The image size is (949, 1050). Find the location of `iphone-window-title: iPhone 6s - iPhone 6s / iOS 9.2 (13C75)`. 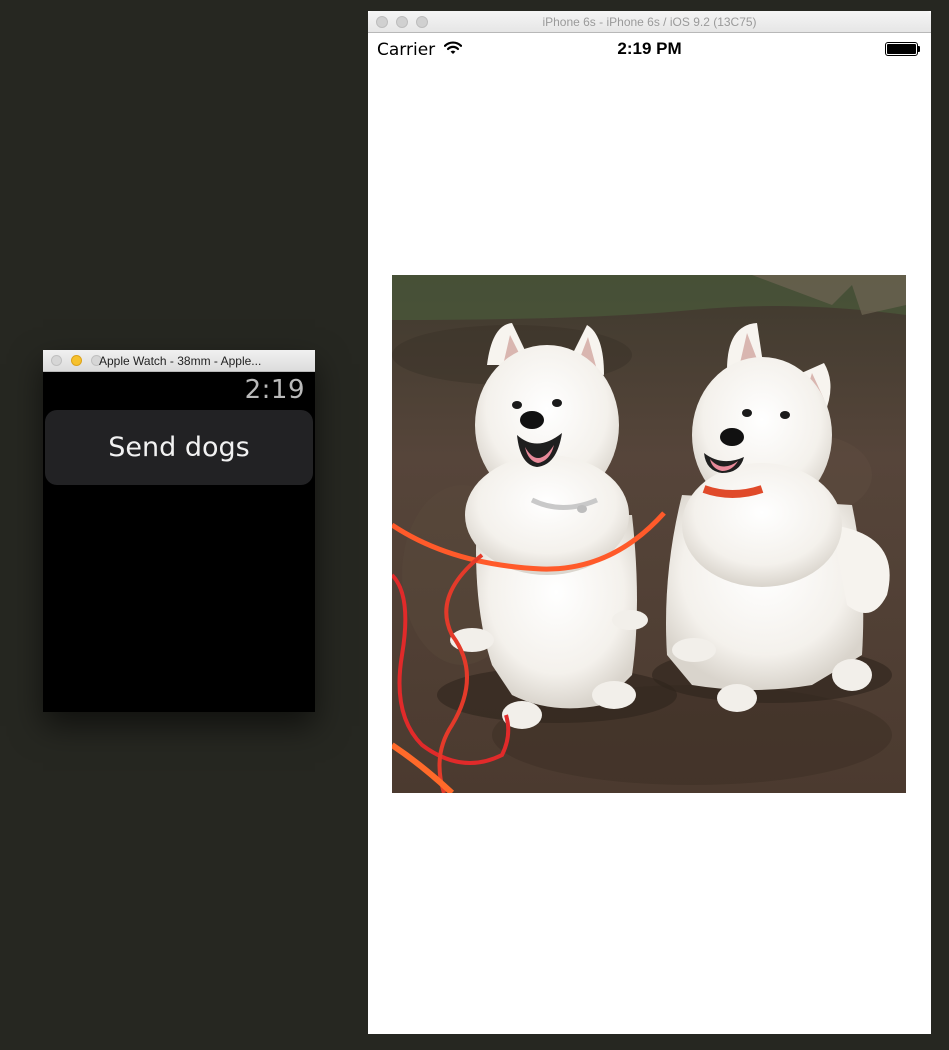

iphone-window-title: iPhone 6s - iPhone 6s / iOS 9.2 (13C75) is located at coordinates (649, 21).